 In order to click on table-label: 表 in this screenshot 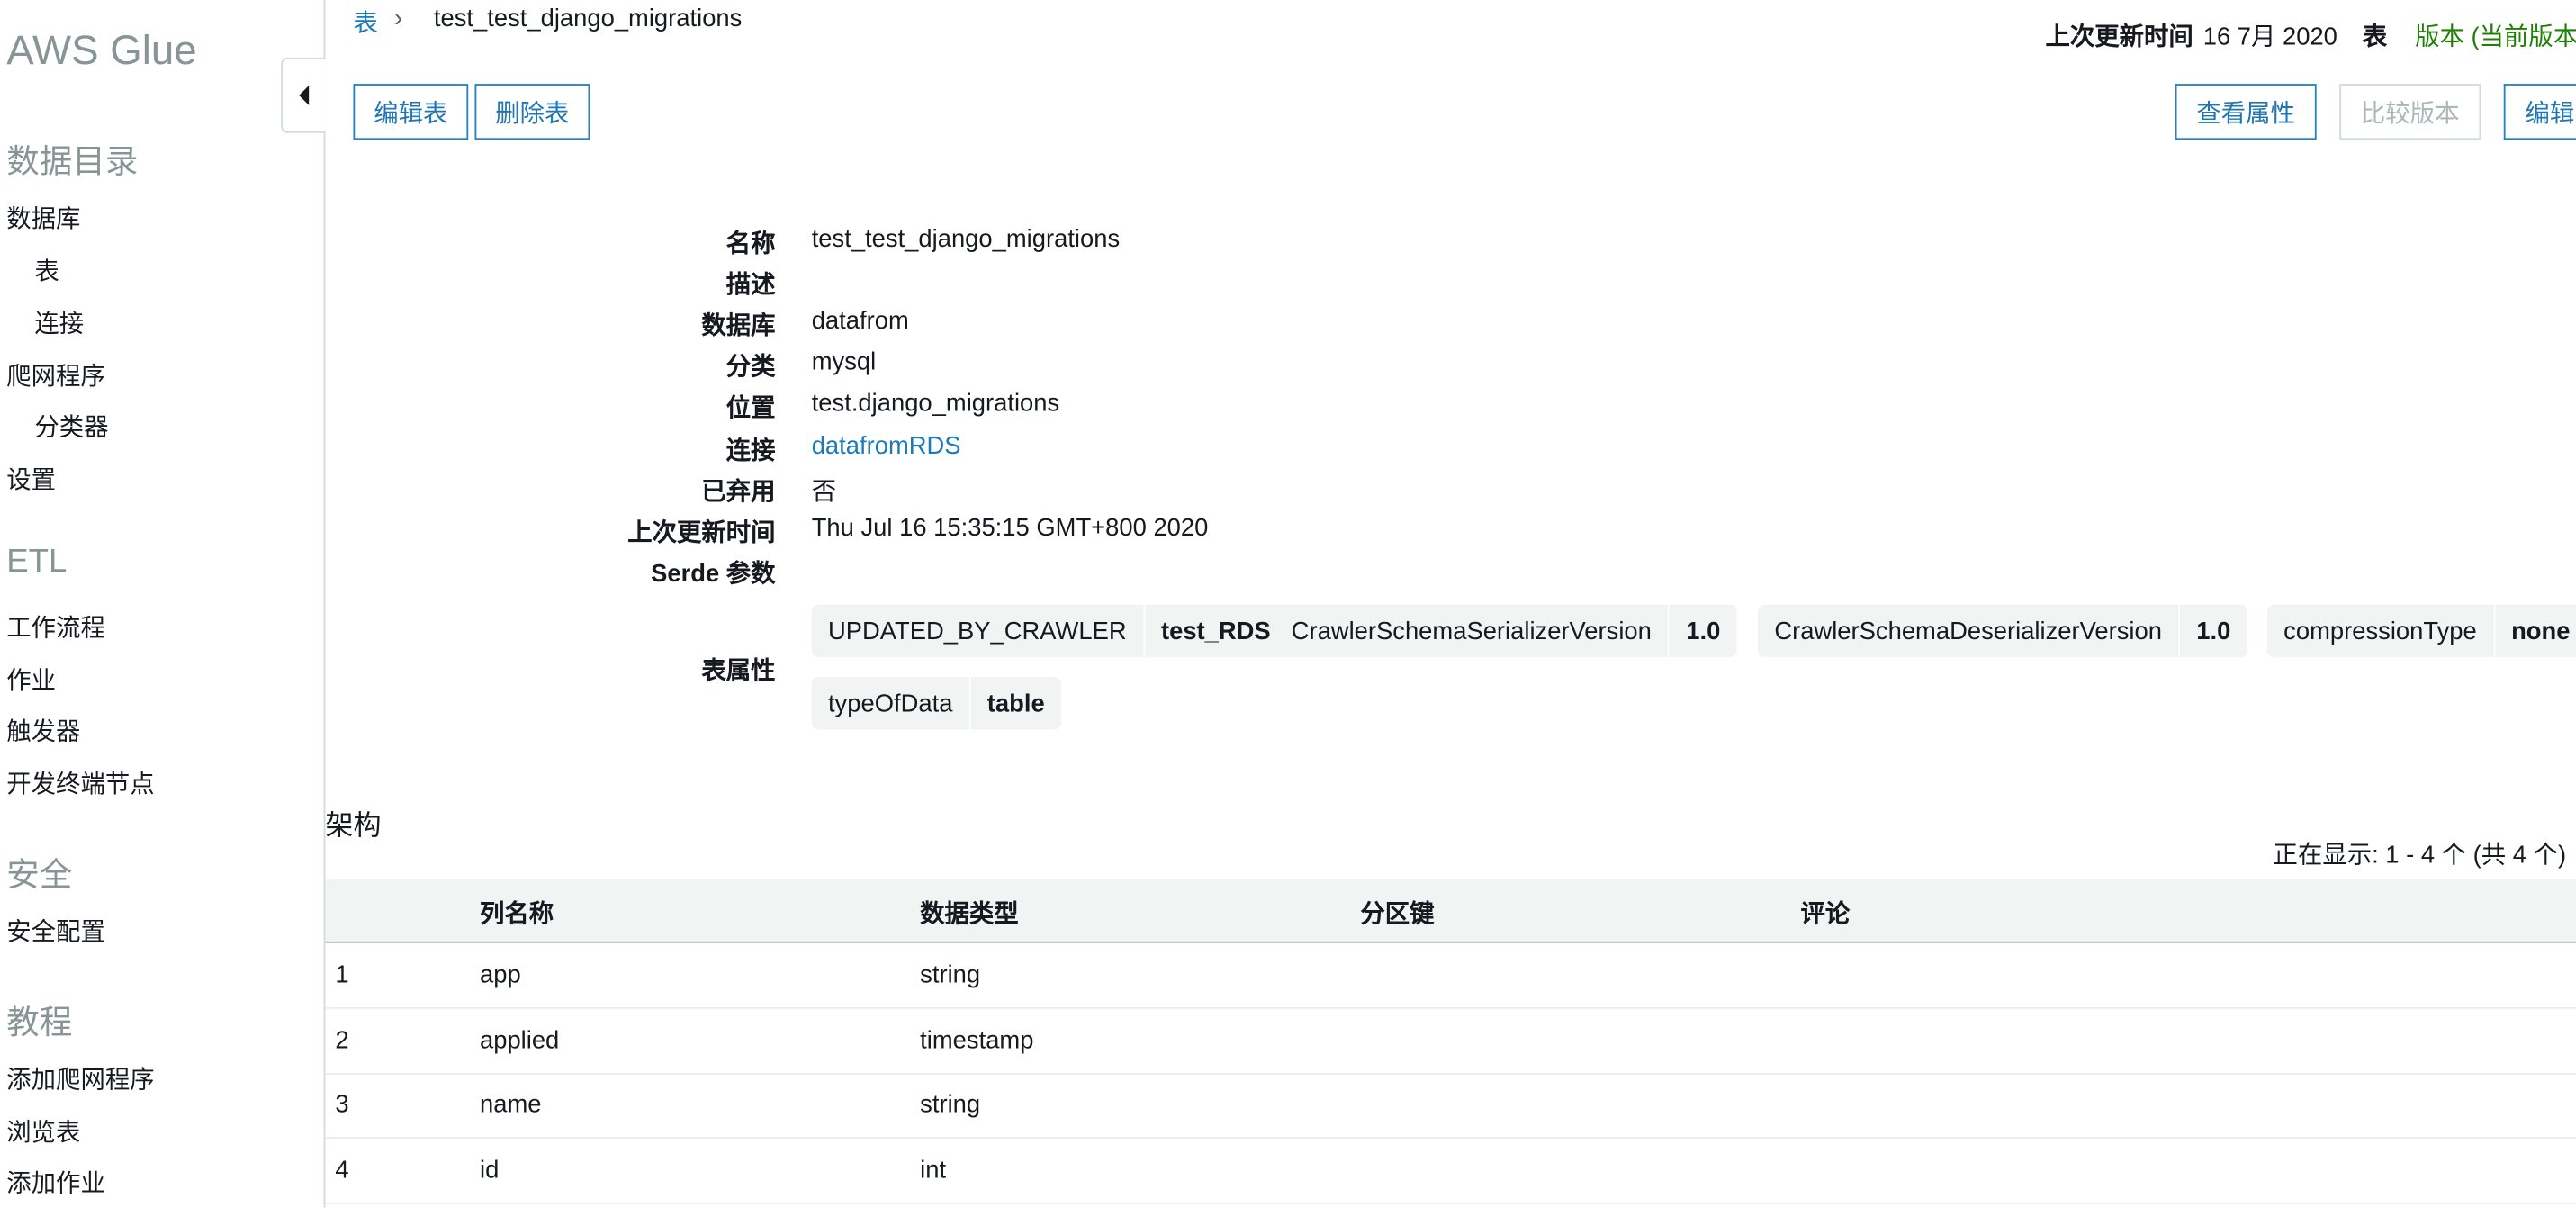, I will do `click(2375, 37)`.